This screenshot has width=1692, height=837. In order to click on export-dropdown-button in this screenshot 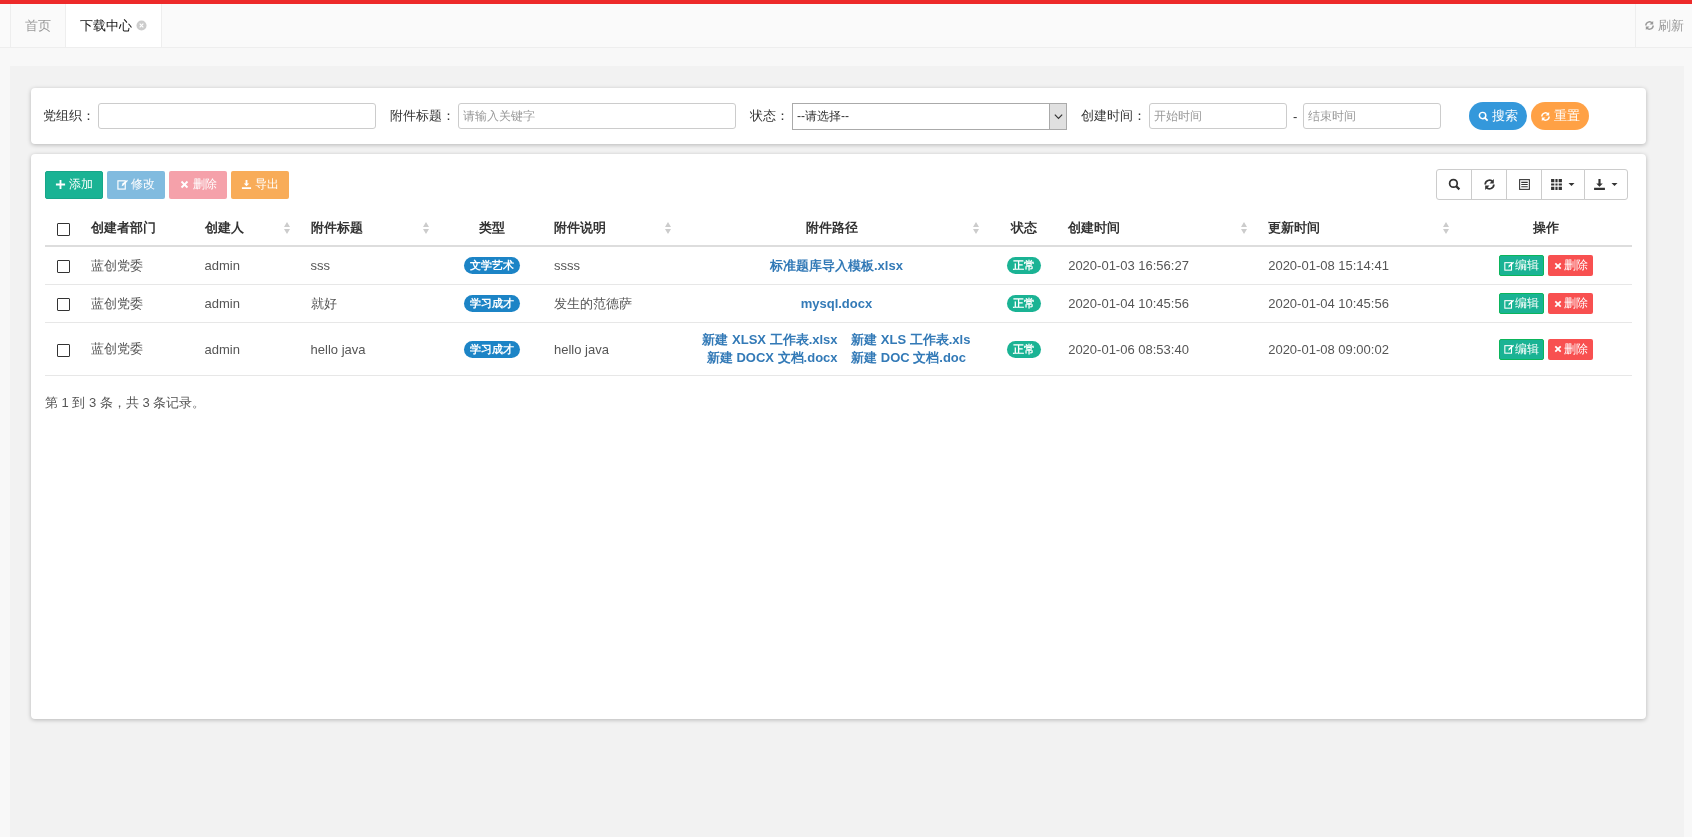, I will do `click(1606, 184)`.